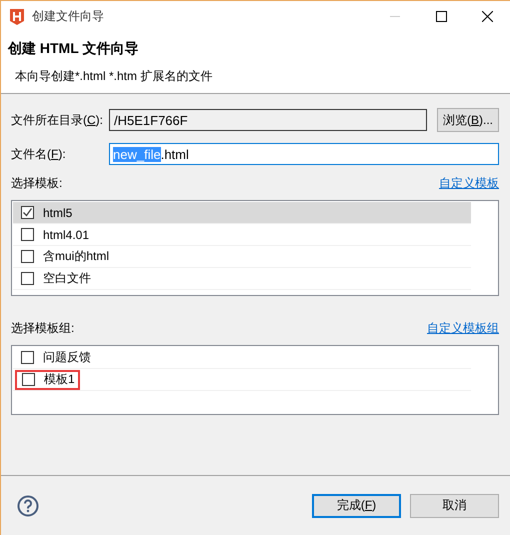 Image resolution: width=510 pixels, height=535 pixels. What do you see at coordinates (67, 278) in the screenshot?
I see `item-label: 空白文件` at bounding box center [67, 278].